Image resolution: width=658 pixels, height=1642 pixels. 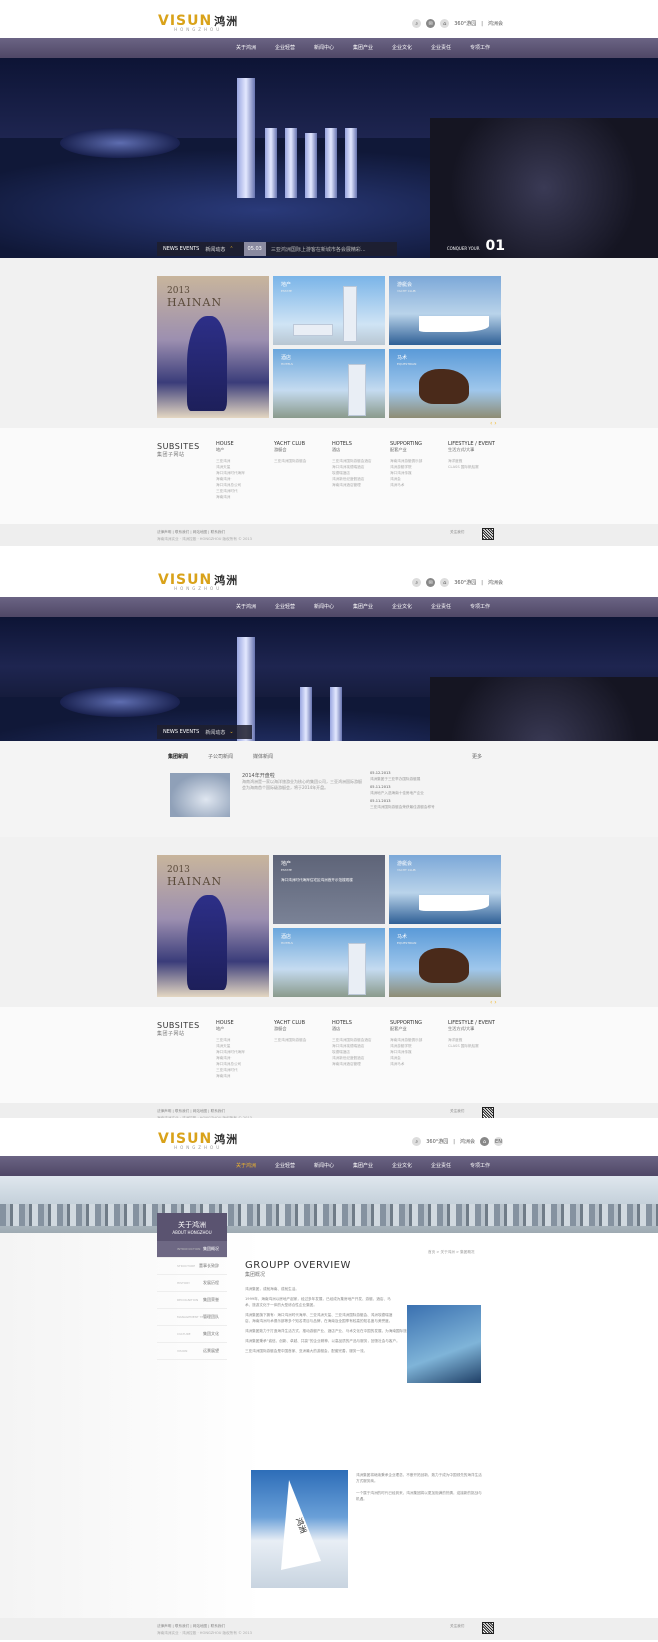 I want to click on subsite-col-yacht: YACHT CLUB 游艇会 三亚鸿洲国际游艇会, so click(x=290, y=452).